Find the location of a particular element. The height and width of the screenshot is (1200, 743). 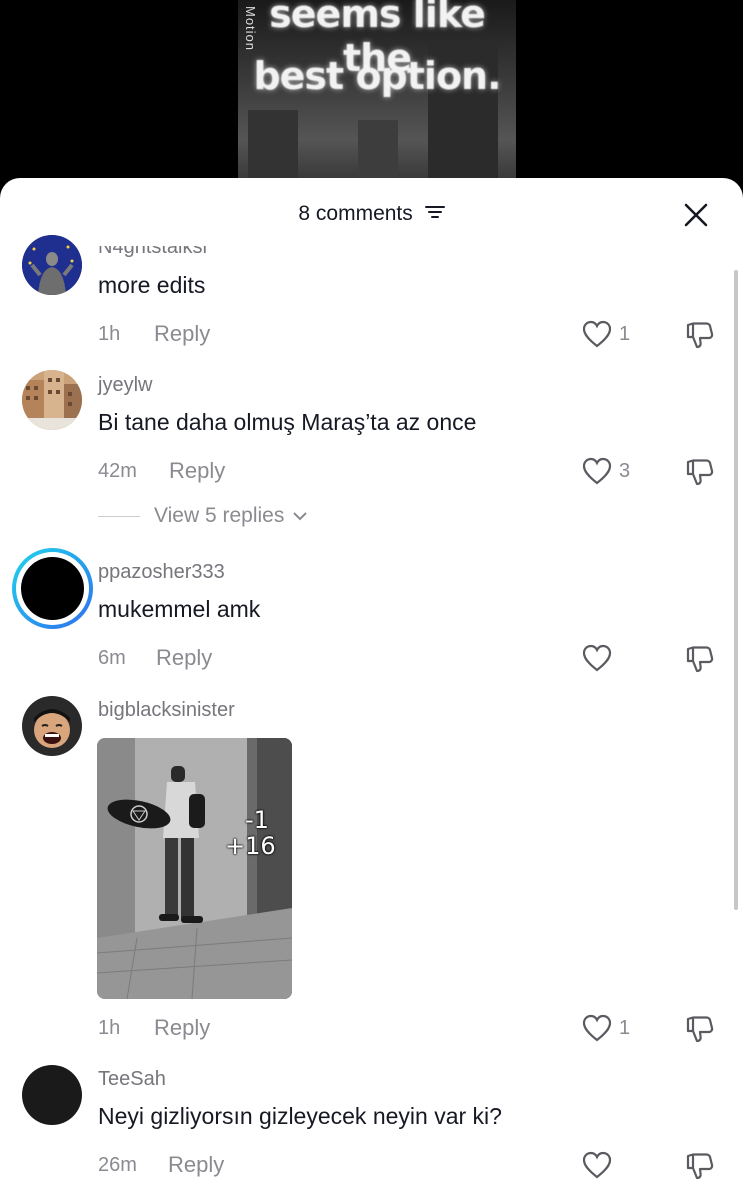

comment-text: mukemmel amk is located at coordinates (179, 609).